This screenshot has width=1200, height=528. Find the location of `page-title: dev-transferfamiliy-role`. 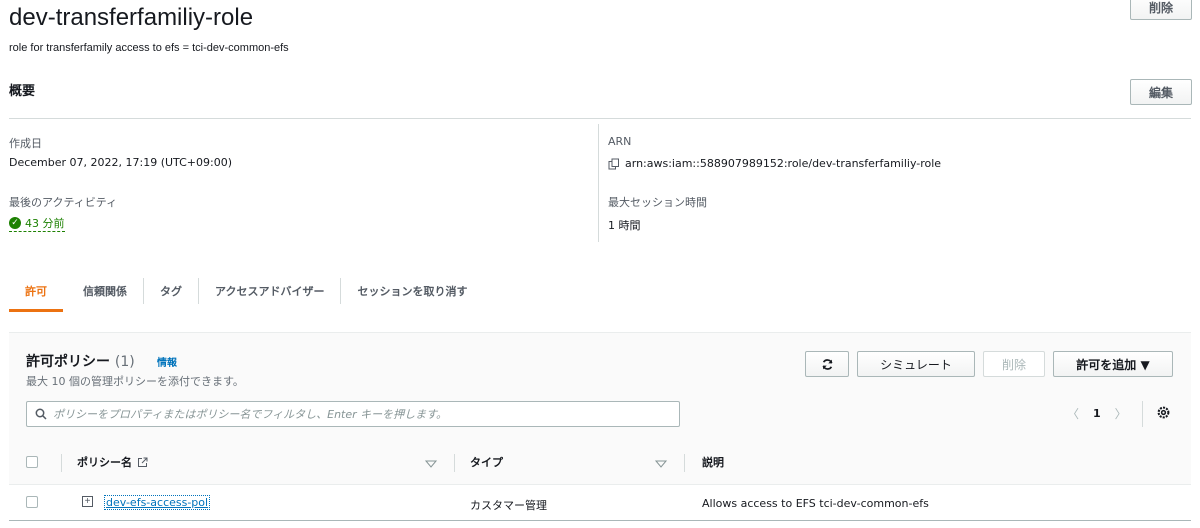

page-title: dev-transferfamiliy-role is located at coordinates (131, 17).